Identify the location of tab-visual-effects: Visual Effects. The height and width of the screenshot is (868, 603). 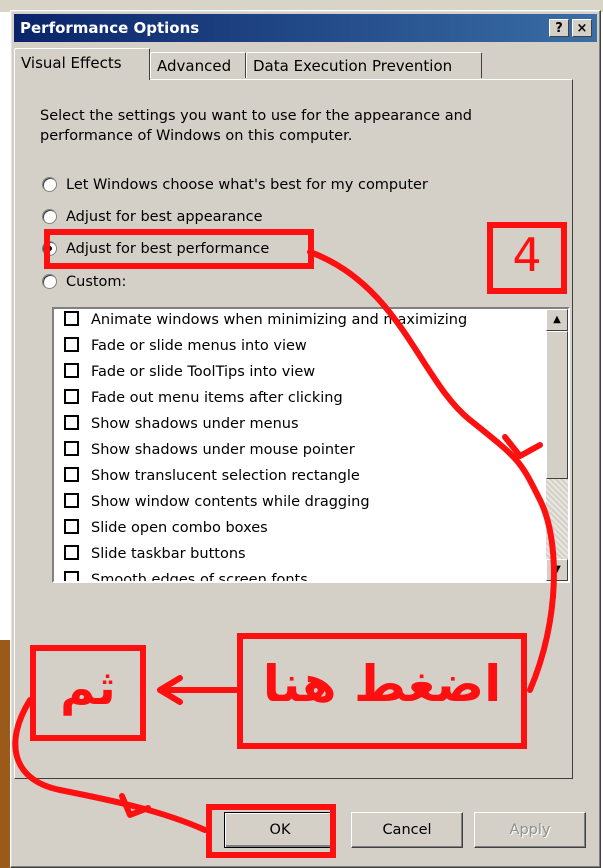
(82, 64).